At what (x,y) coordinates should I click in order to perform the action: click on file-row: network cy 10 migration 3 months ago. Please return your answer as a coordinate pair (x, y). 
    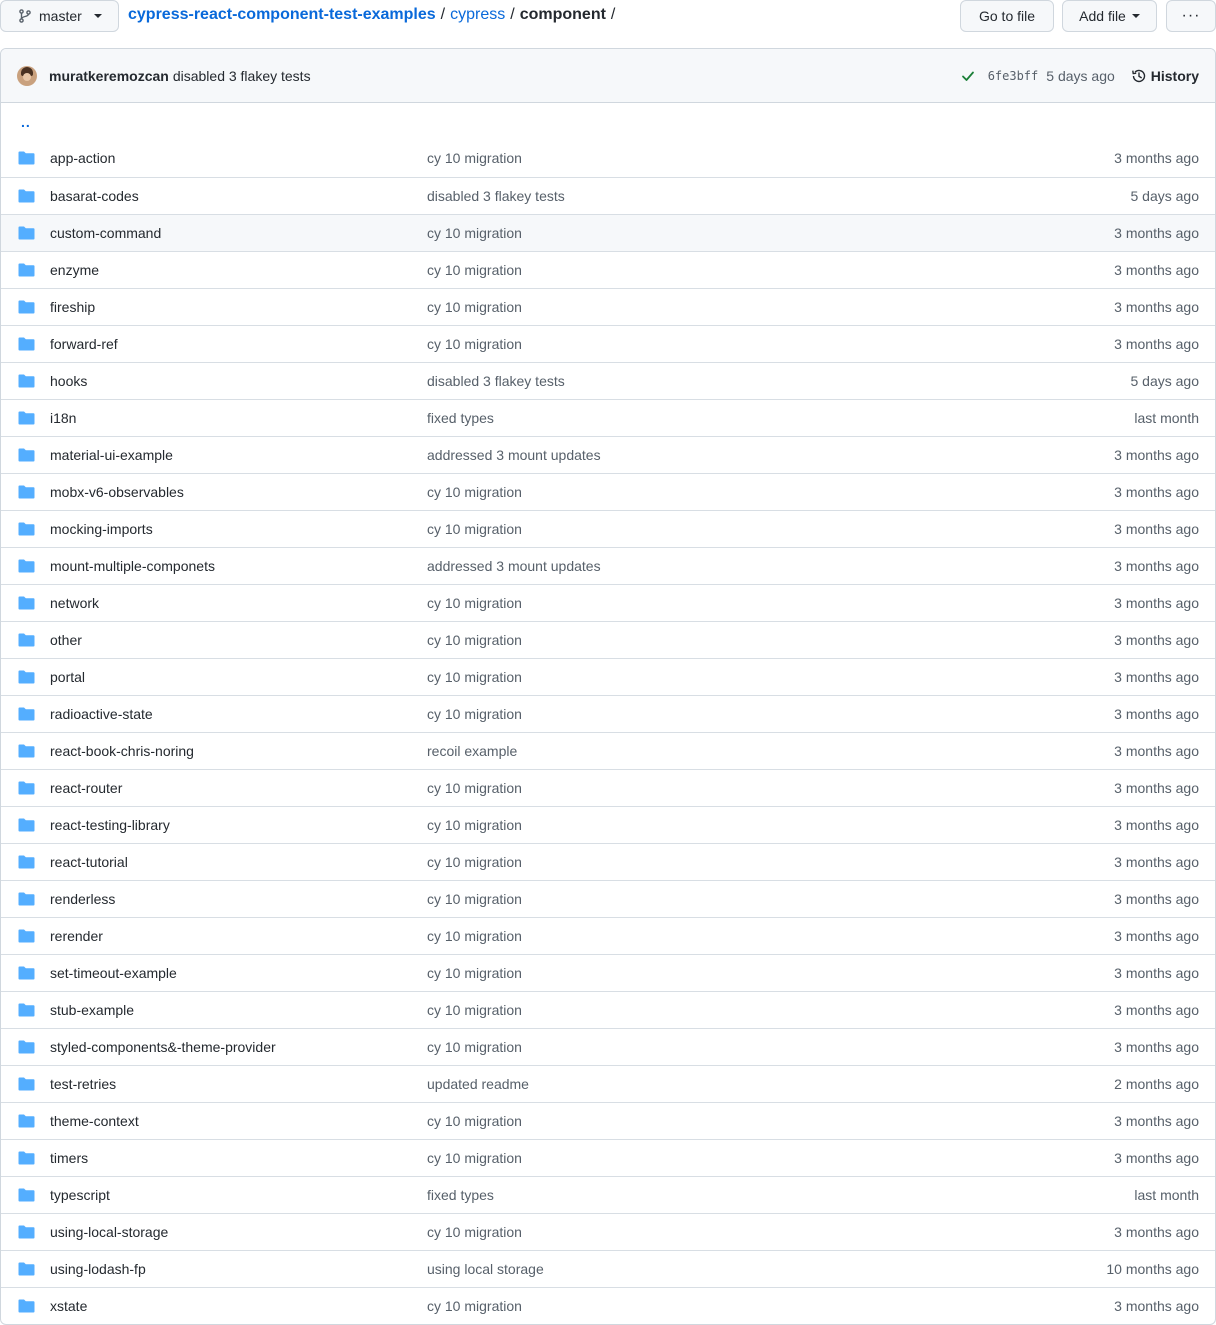
    Looking at the image, I should click on (608, 602).